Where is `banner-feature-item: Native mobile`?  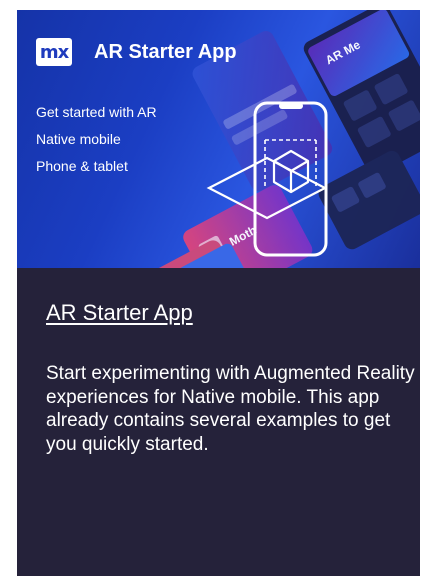 banner-feature-item: Native mobile is located at coordinates (78, 139).